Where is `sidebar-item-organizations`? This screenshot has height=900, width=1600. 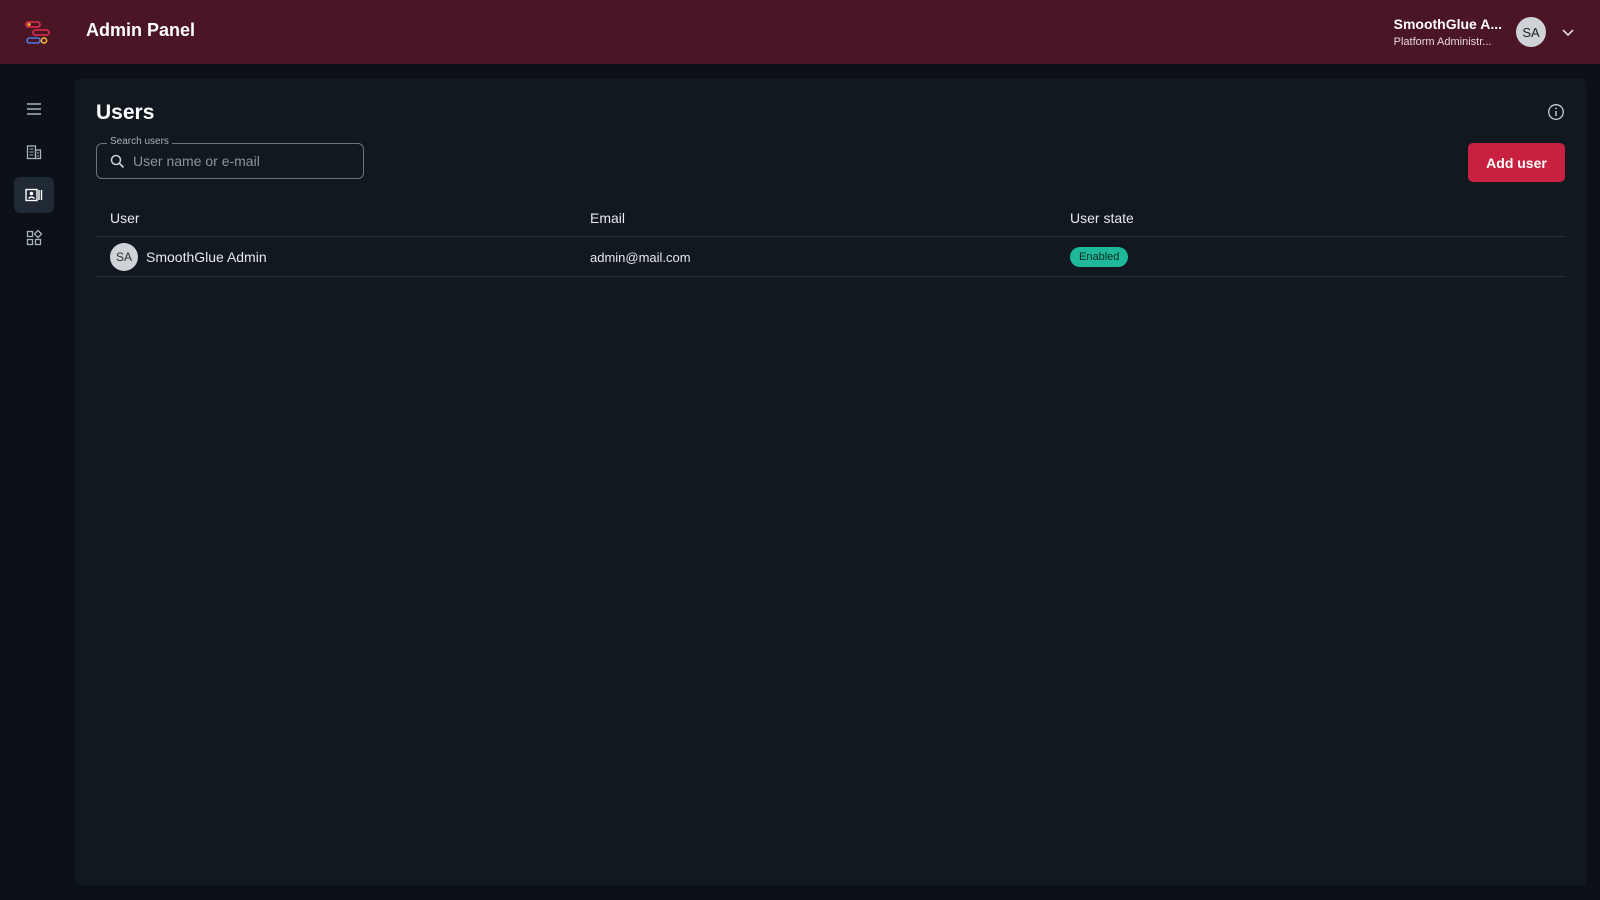 sidebar-item-organizations is located at coordinates (34, 152).